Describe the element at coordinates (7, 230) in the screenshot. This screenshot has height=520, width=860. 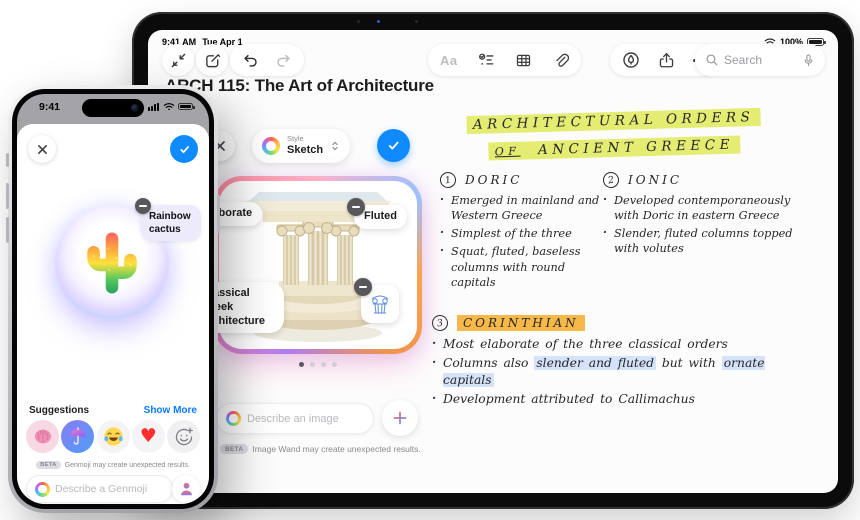
I see `volume-down-button` at that location.